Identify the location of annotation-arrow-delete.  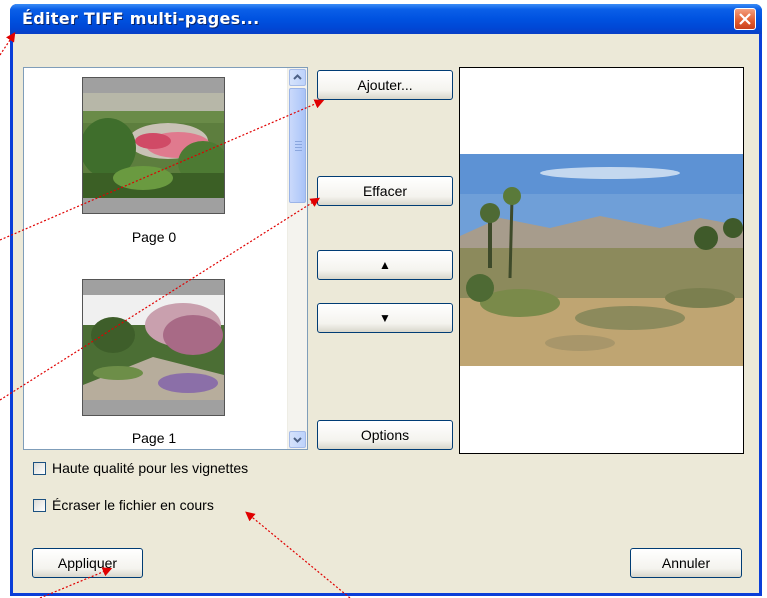
(160, 299).